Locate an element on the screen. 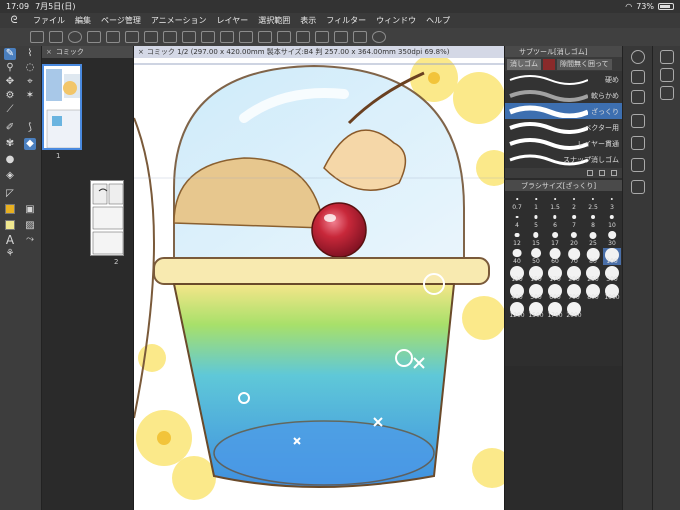 This screenshot has width=680, height=510. ruler-snap-icon is located at coordinates (341, 37).